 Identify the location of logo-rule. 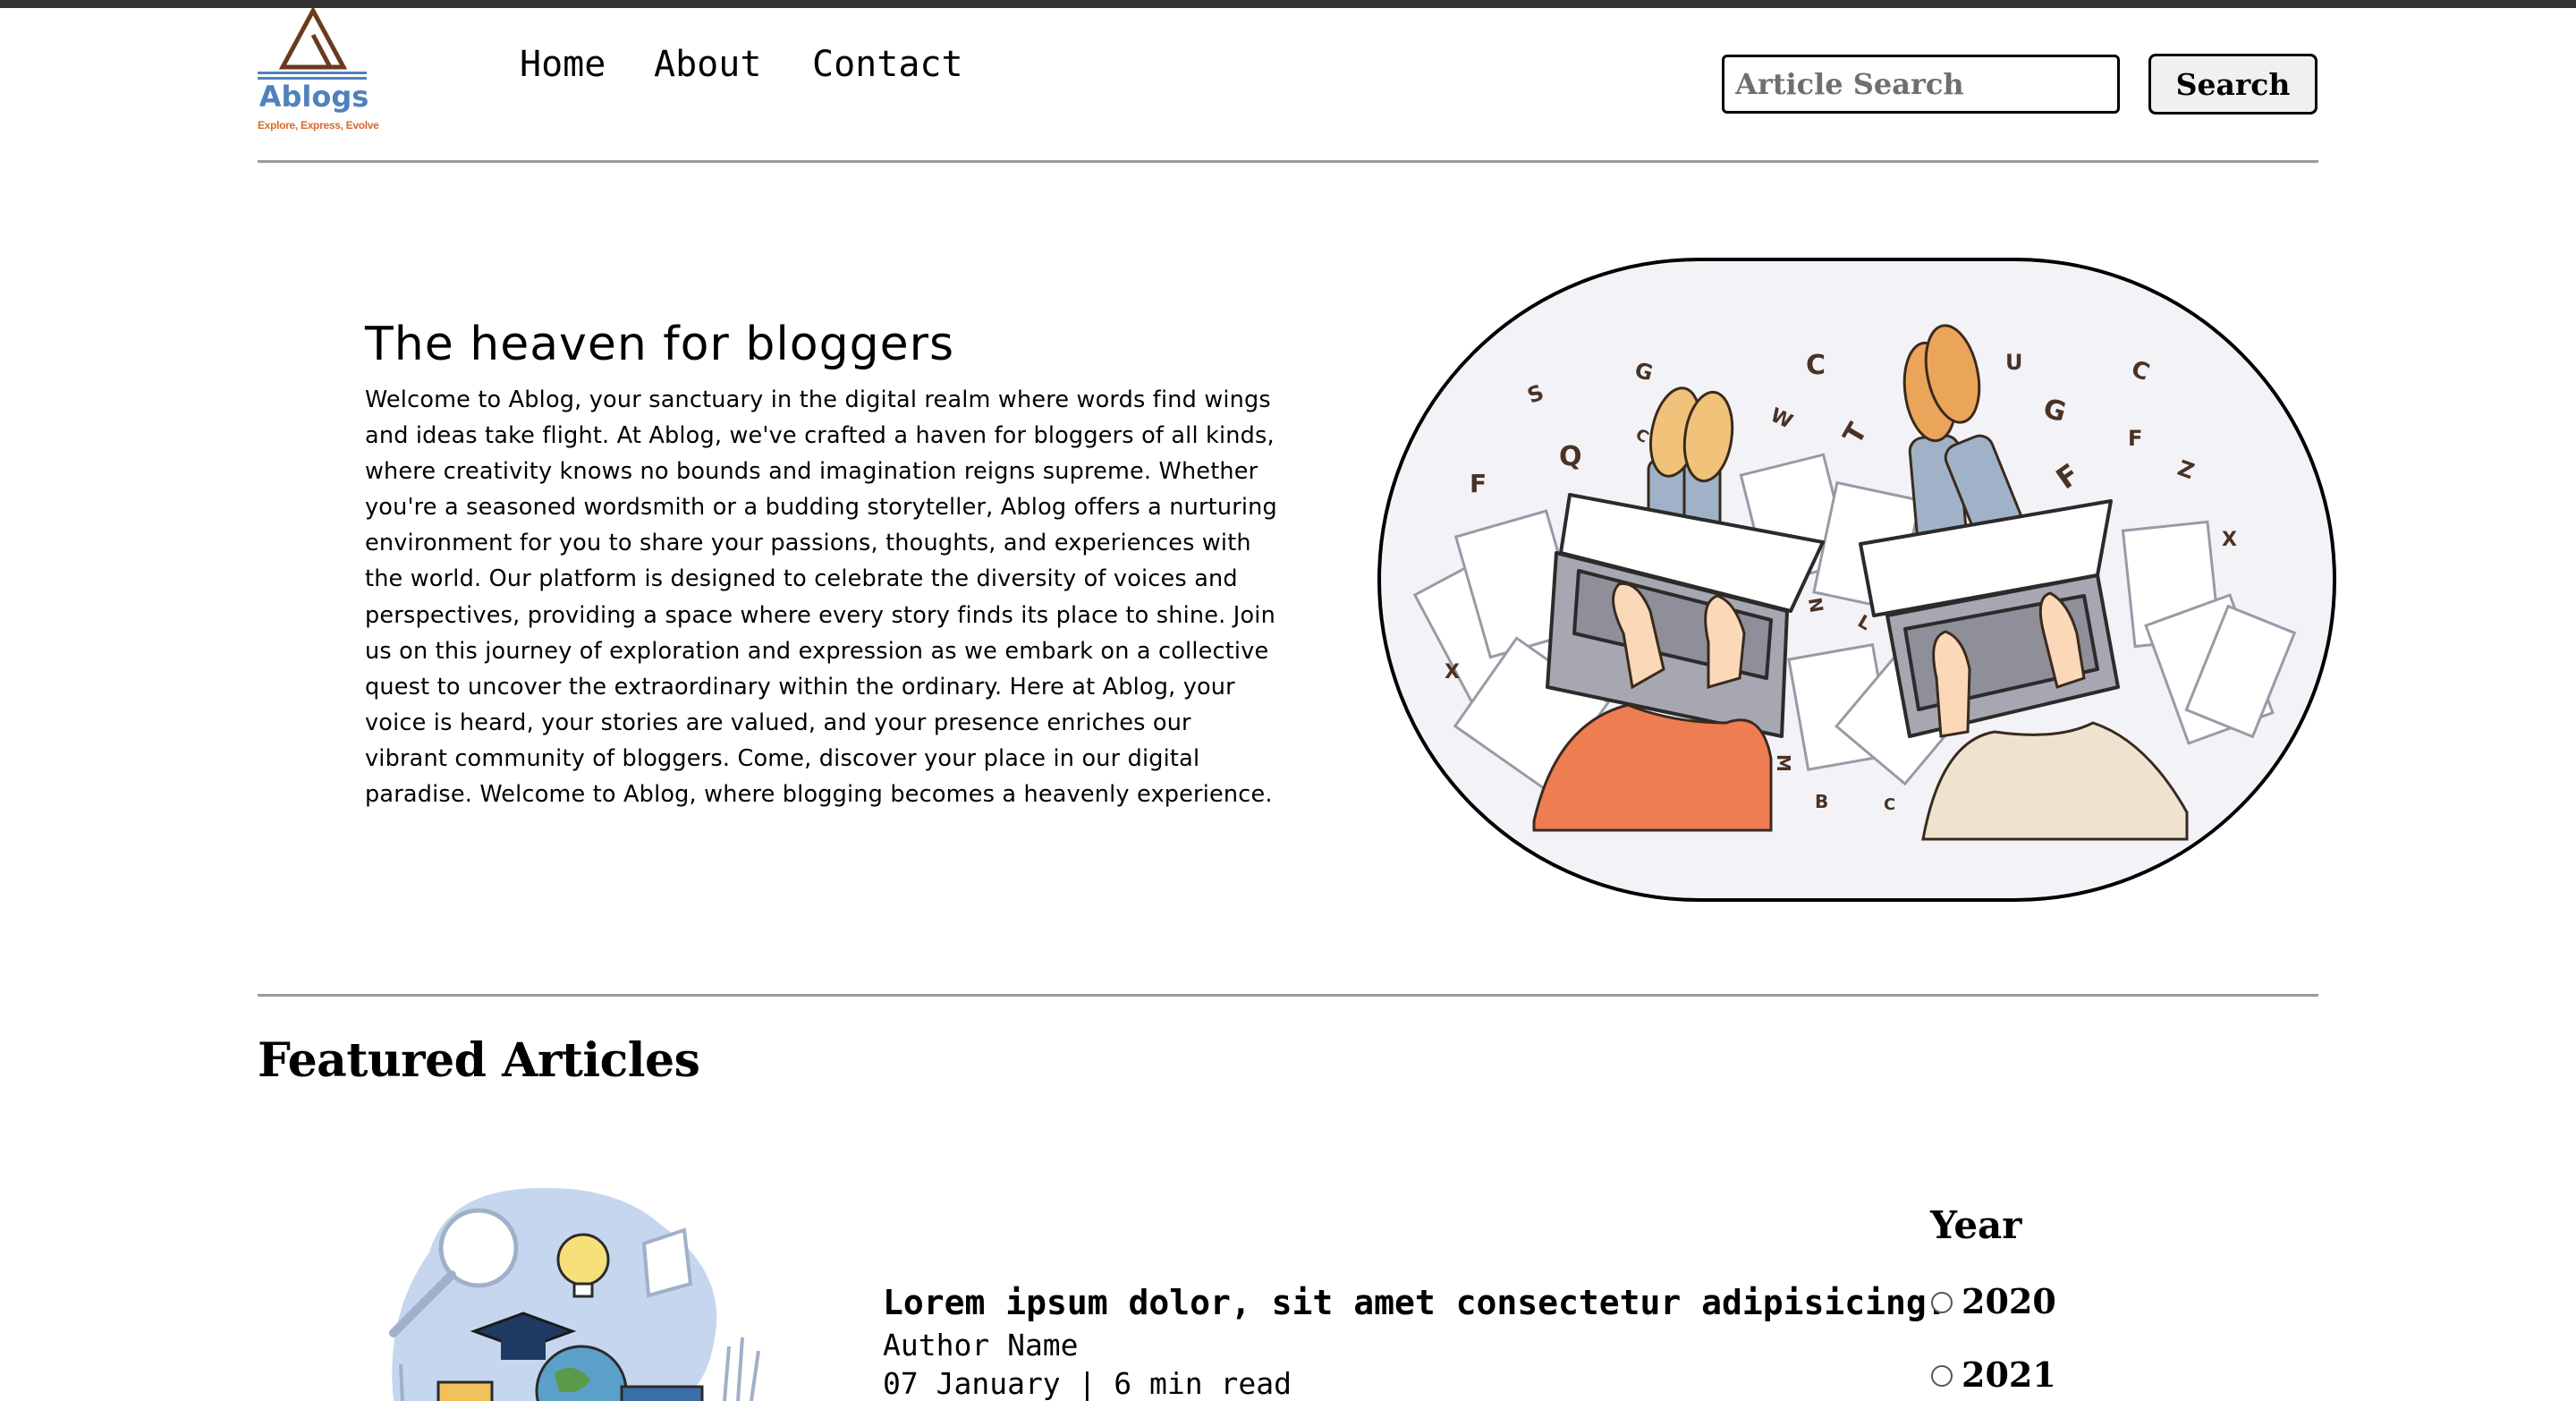
(312, 73).